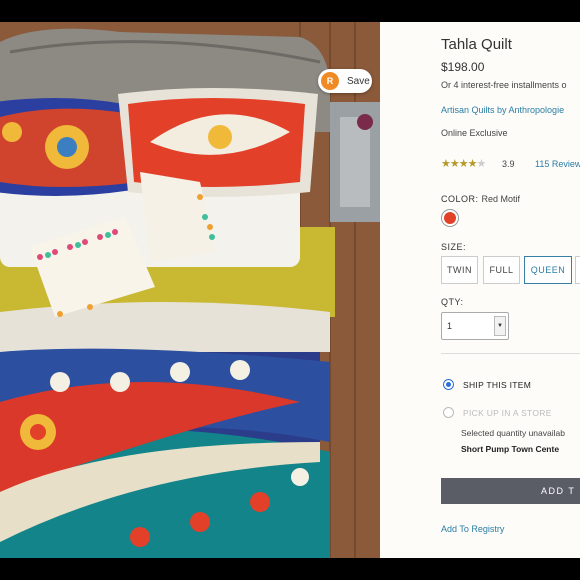 Image resolution: width=580 pixels, height=580 pixels. What do you see at coordinates (330, 81) in the screenshot?
I see `save-logo-icon: R` at bounding box center [330, 81].